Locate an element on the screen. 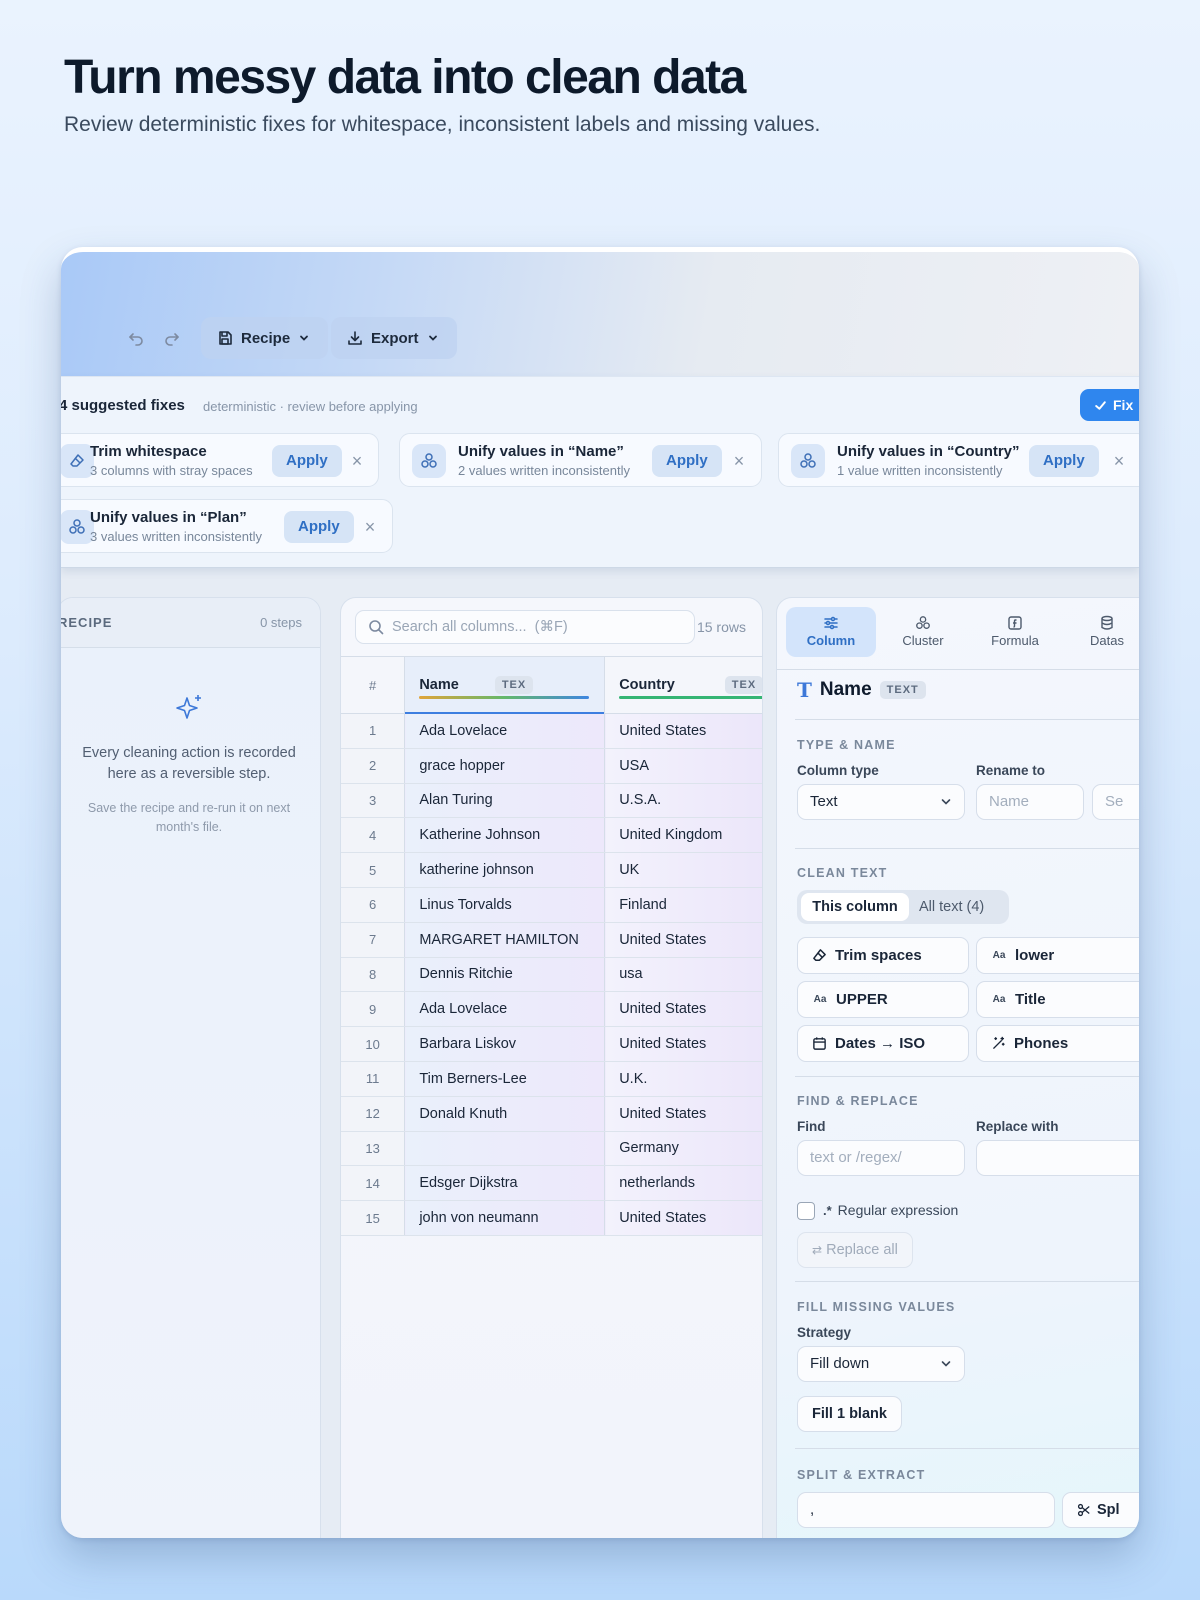 This screenshot has width=1200, height=1600. table-row: 15 john von neumann United States is located at coordinates (551, 1218).